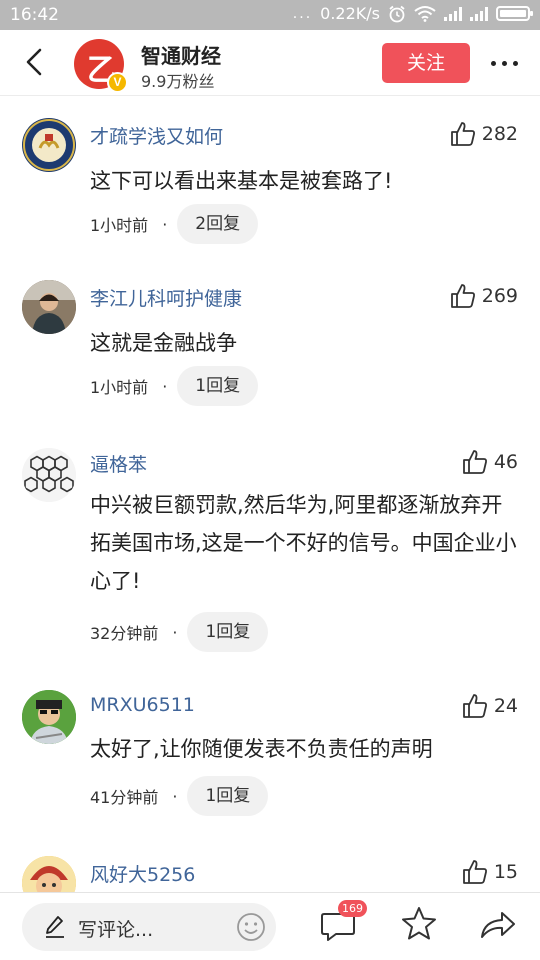 Image resolution: width=540 pixels, height=960 pixels. I want to click on more-dots-icon, so click(493, 63).